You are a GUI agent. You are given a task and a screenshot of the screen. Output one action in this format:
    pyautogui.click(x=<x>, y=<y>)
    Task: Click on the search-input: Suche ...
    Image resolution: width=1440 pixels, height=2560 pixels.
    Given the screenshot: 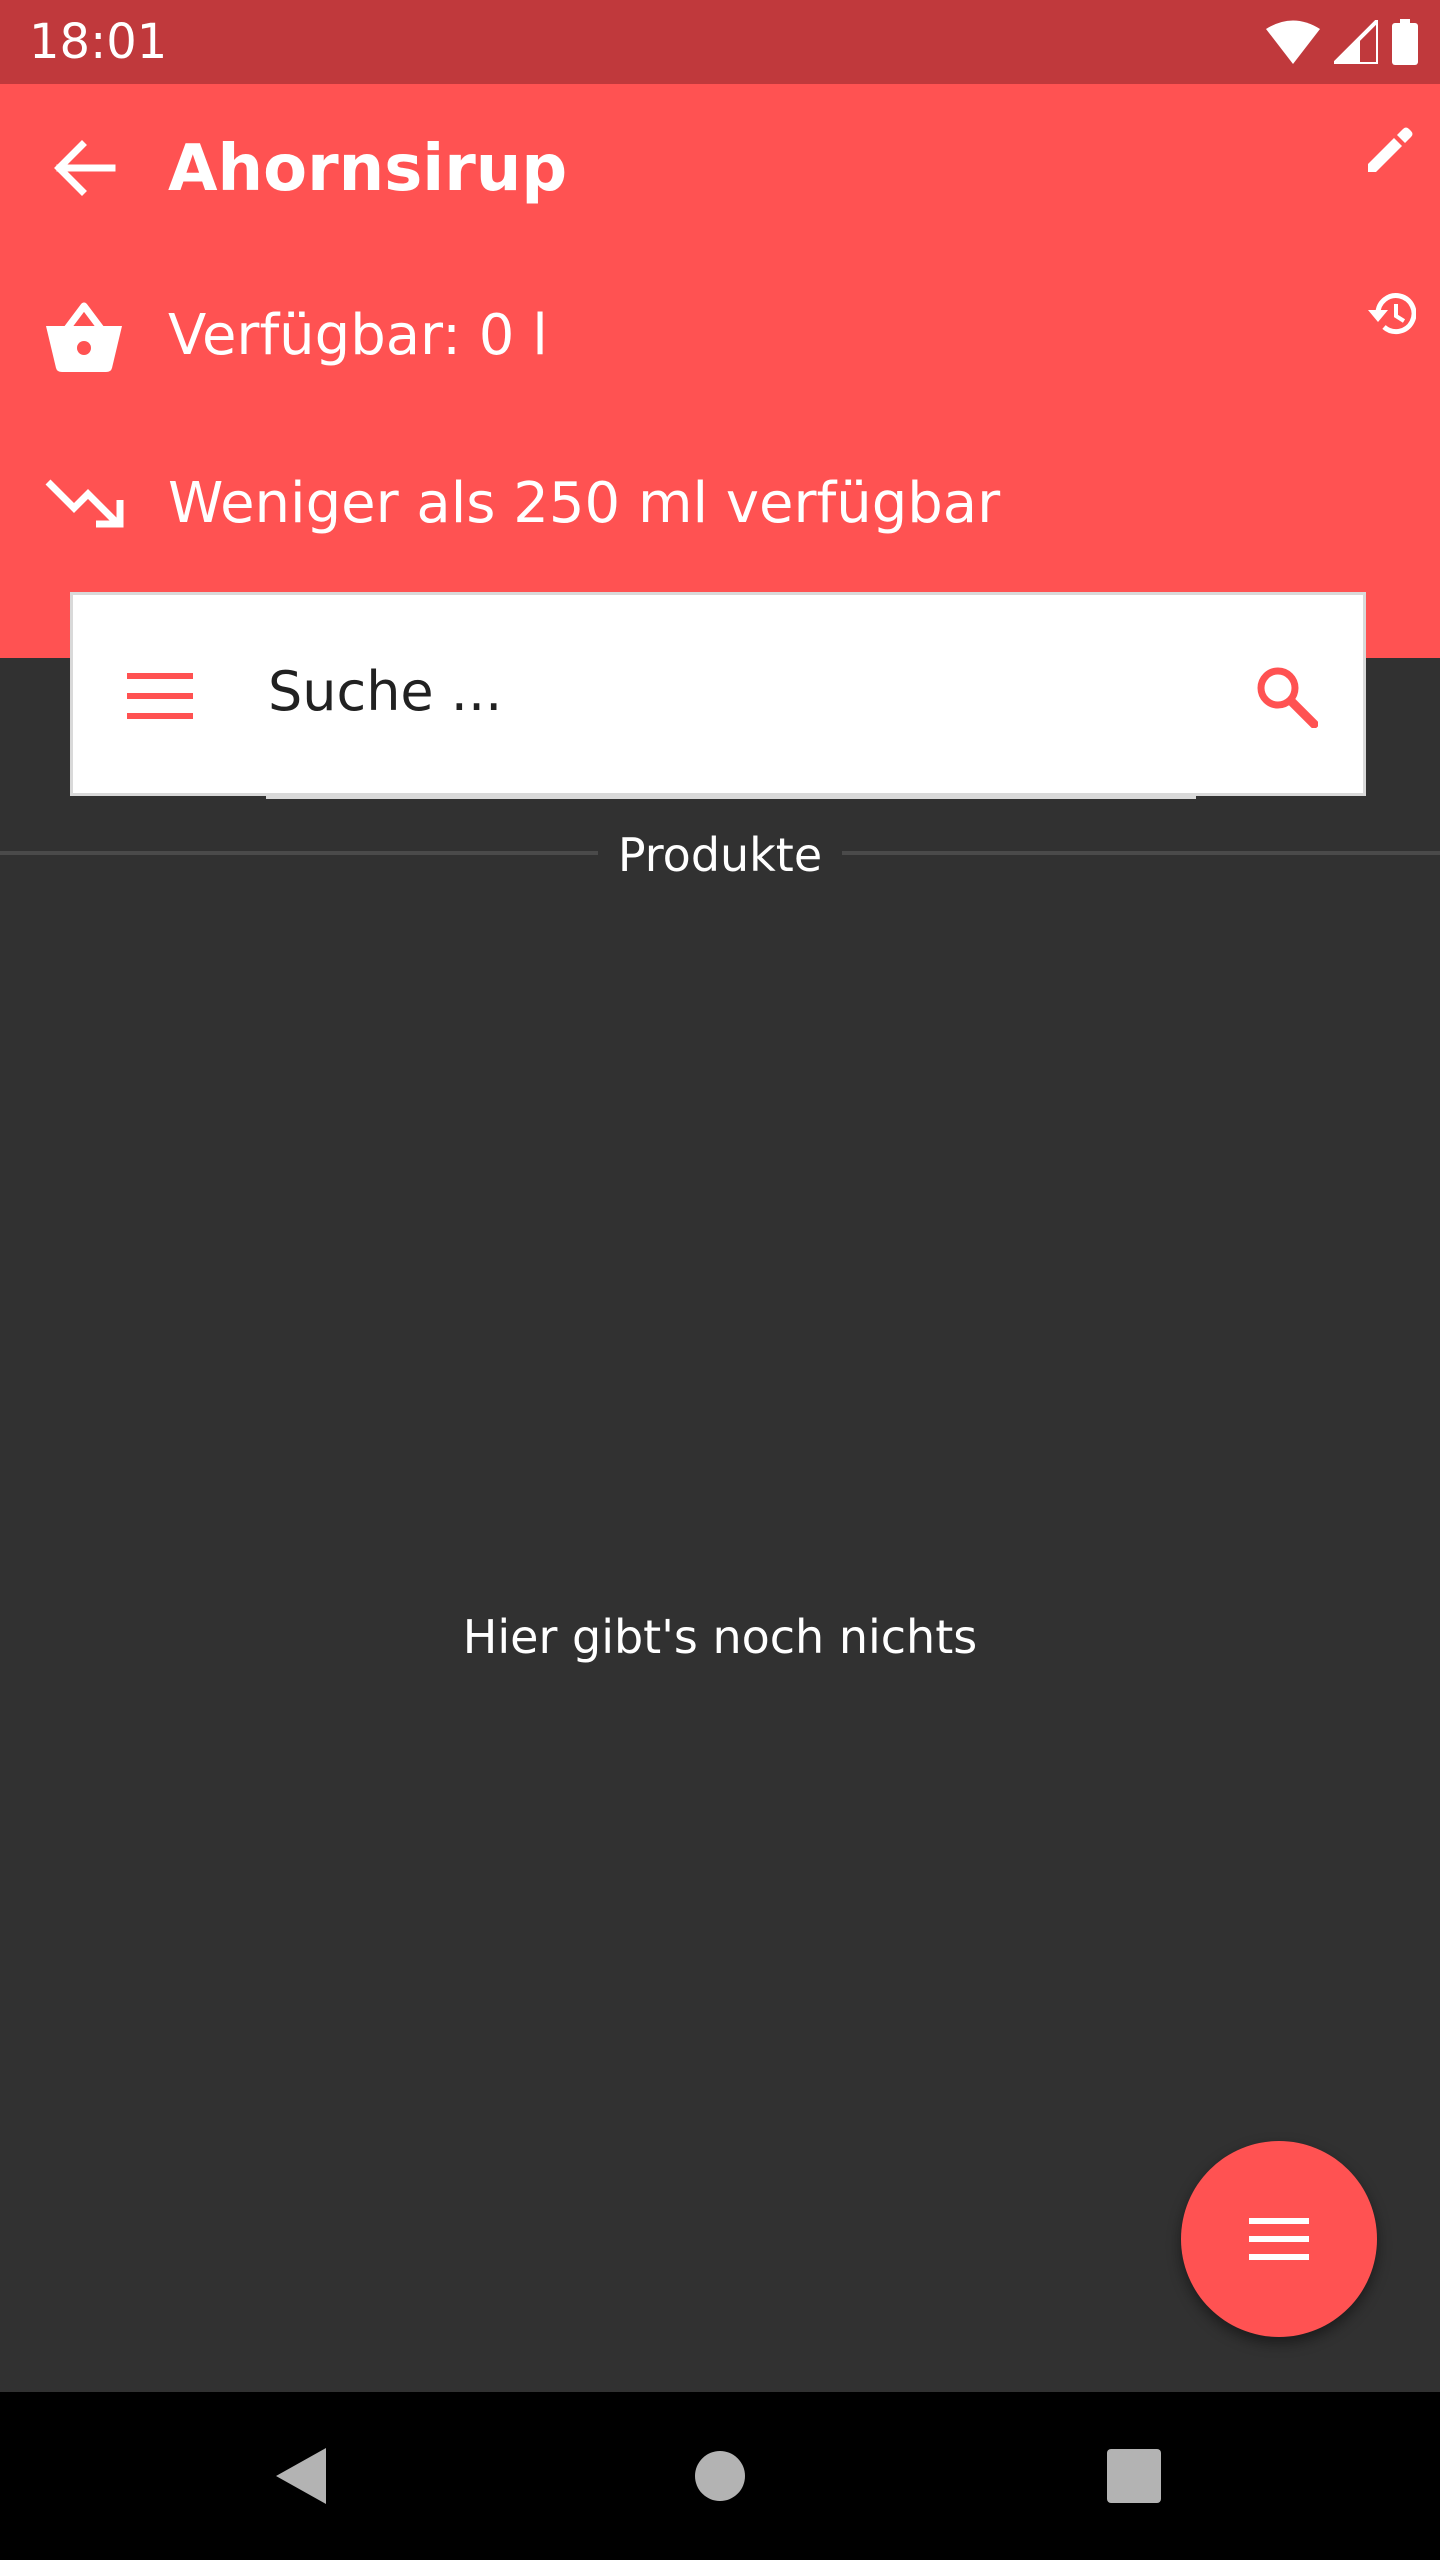 What is the action you would take?
    pyautogui.click(x=385, y=692)
    